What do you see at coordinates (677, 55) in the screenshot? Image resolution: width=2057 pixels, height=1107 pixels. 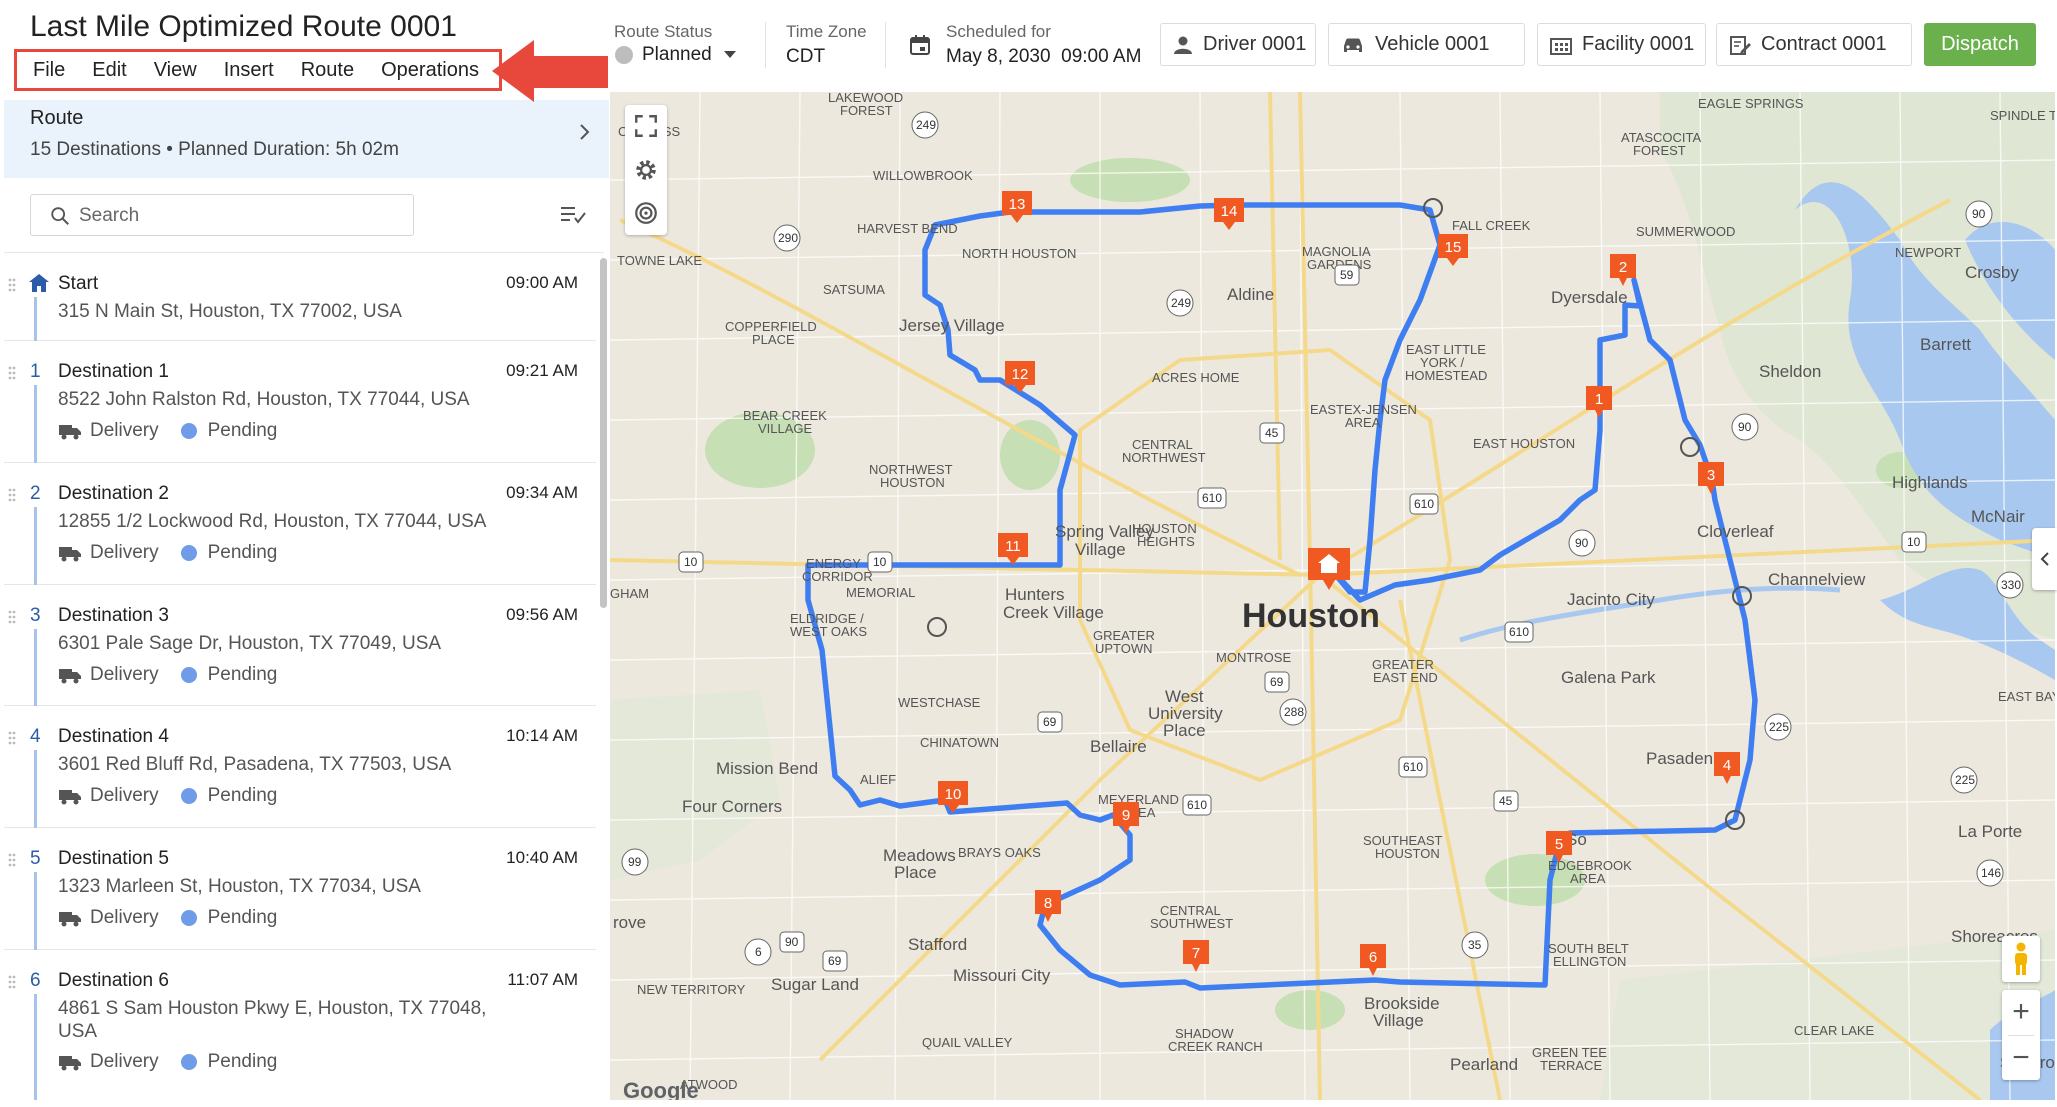 I see `route-status-dropdown: Planned` at bounding box center [677, 55].